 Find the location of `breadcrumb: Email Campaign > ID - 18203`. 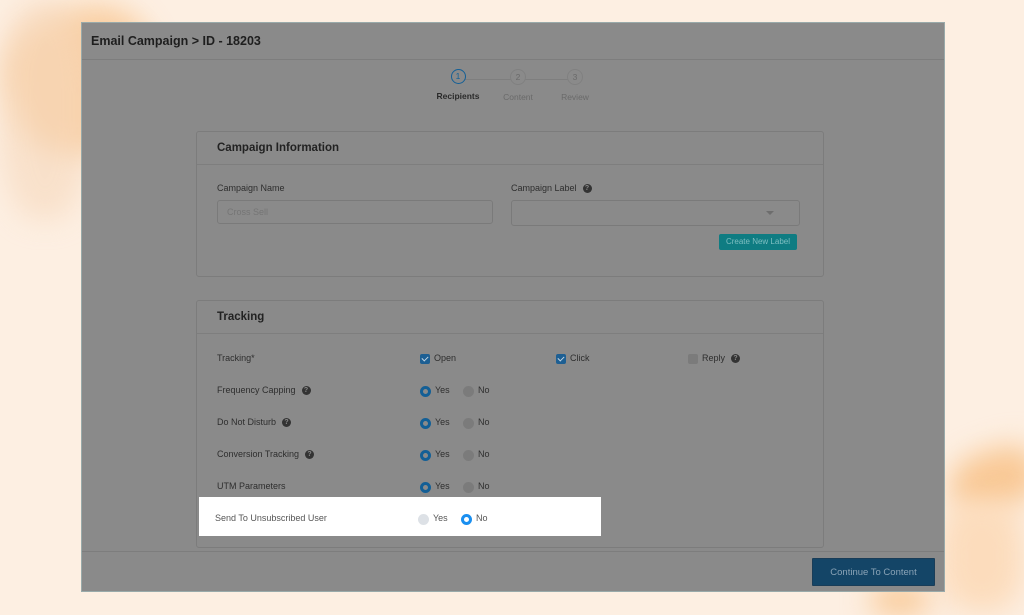

breadcrumb: Email Campaign > ID - 18203 is located at coordinates (176, 41).